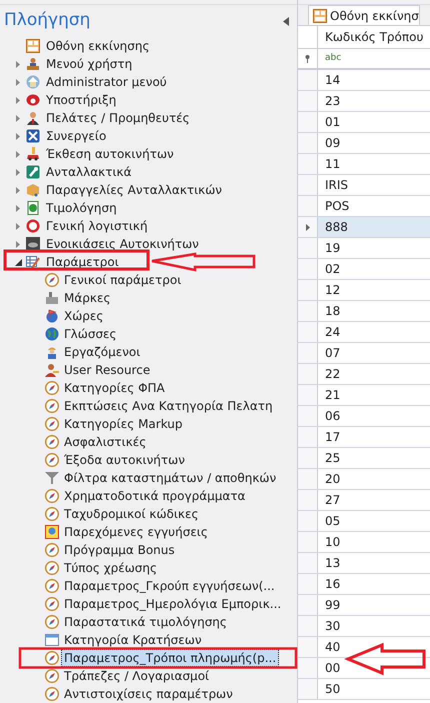 This screenshot has height=703, width=430. I want to click on tree-item: Έξοδα αυτοκινήτων, so click(124, 460).